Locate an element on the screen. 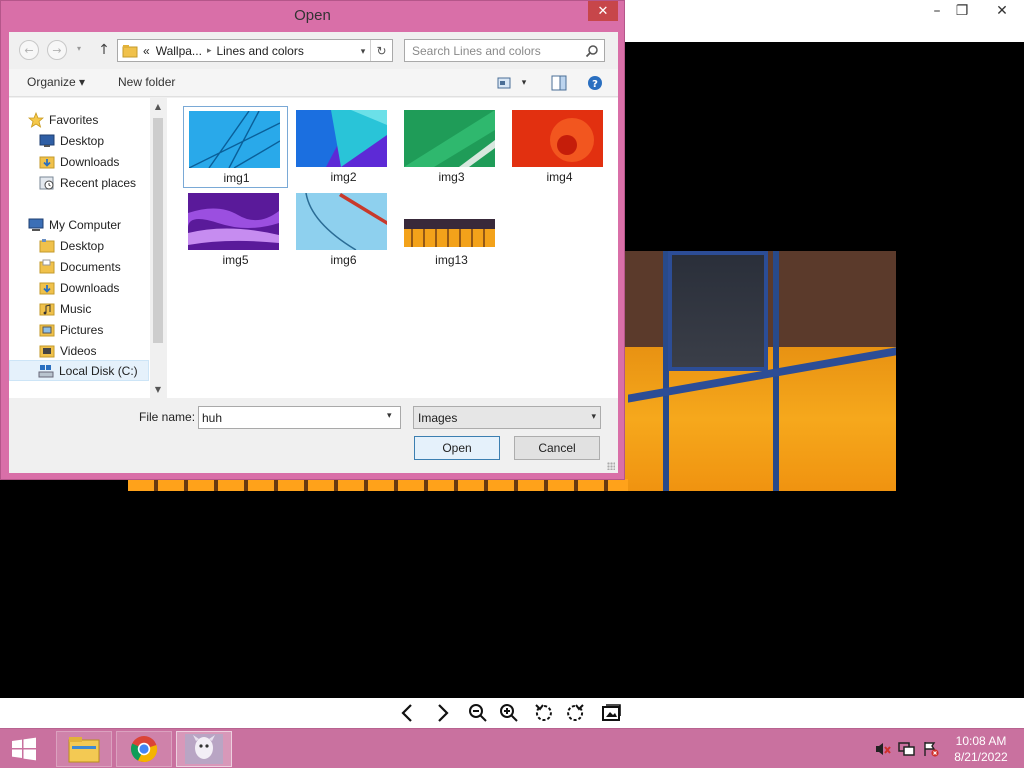  tree-item-documents: Documents is located at coordinates (79, 266).